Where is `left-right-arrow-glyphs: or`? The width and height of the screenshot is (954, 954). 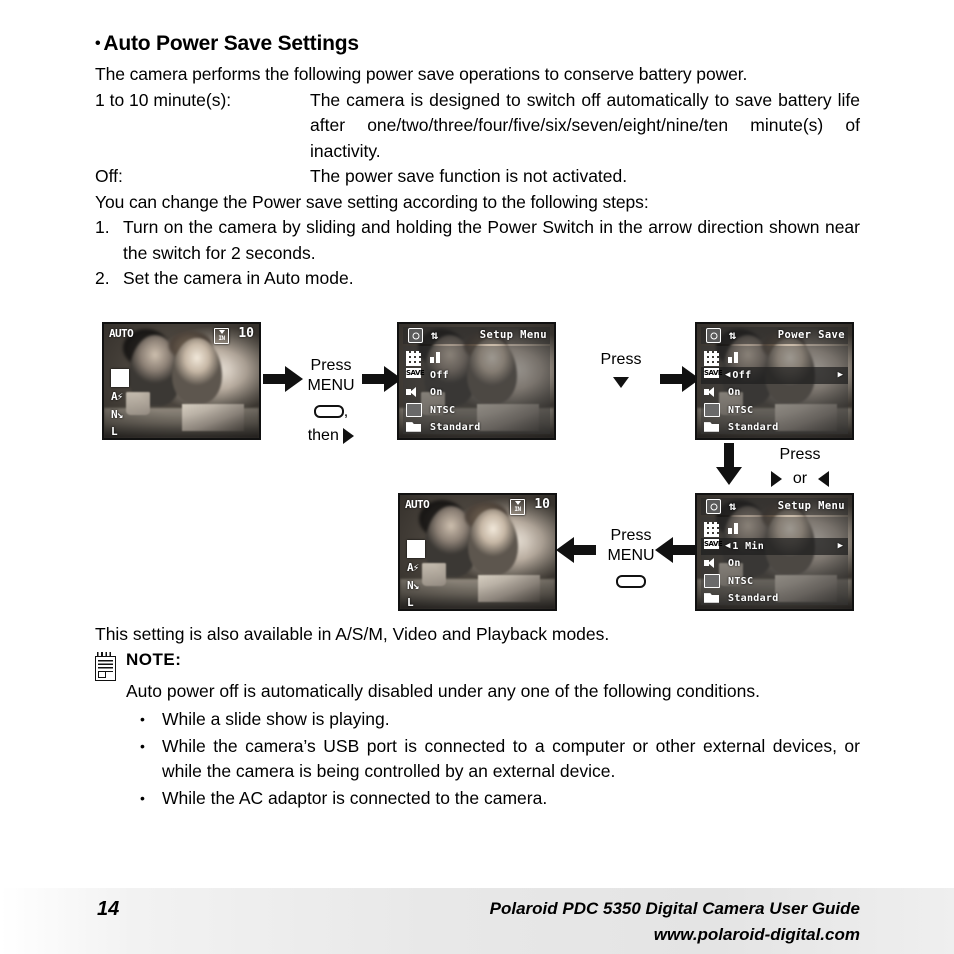
left-right-arrow-glyphs: or is located at coordinates (800, 479).